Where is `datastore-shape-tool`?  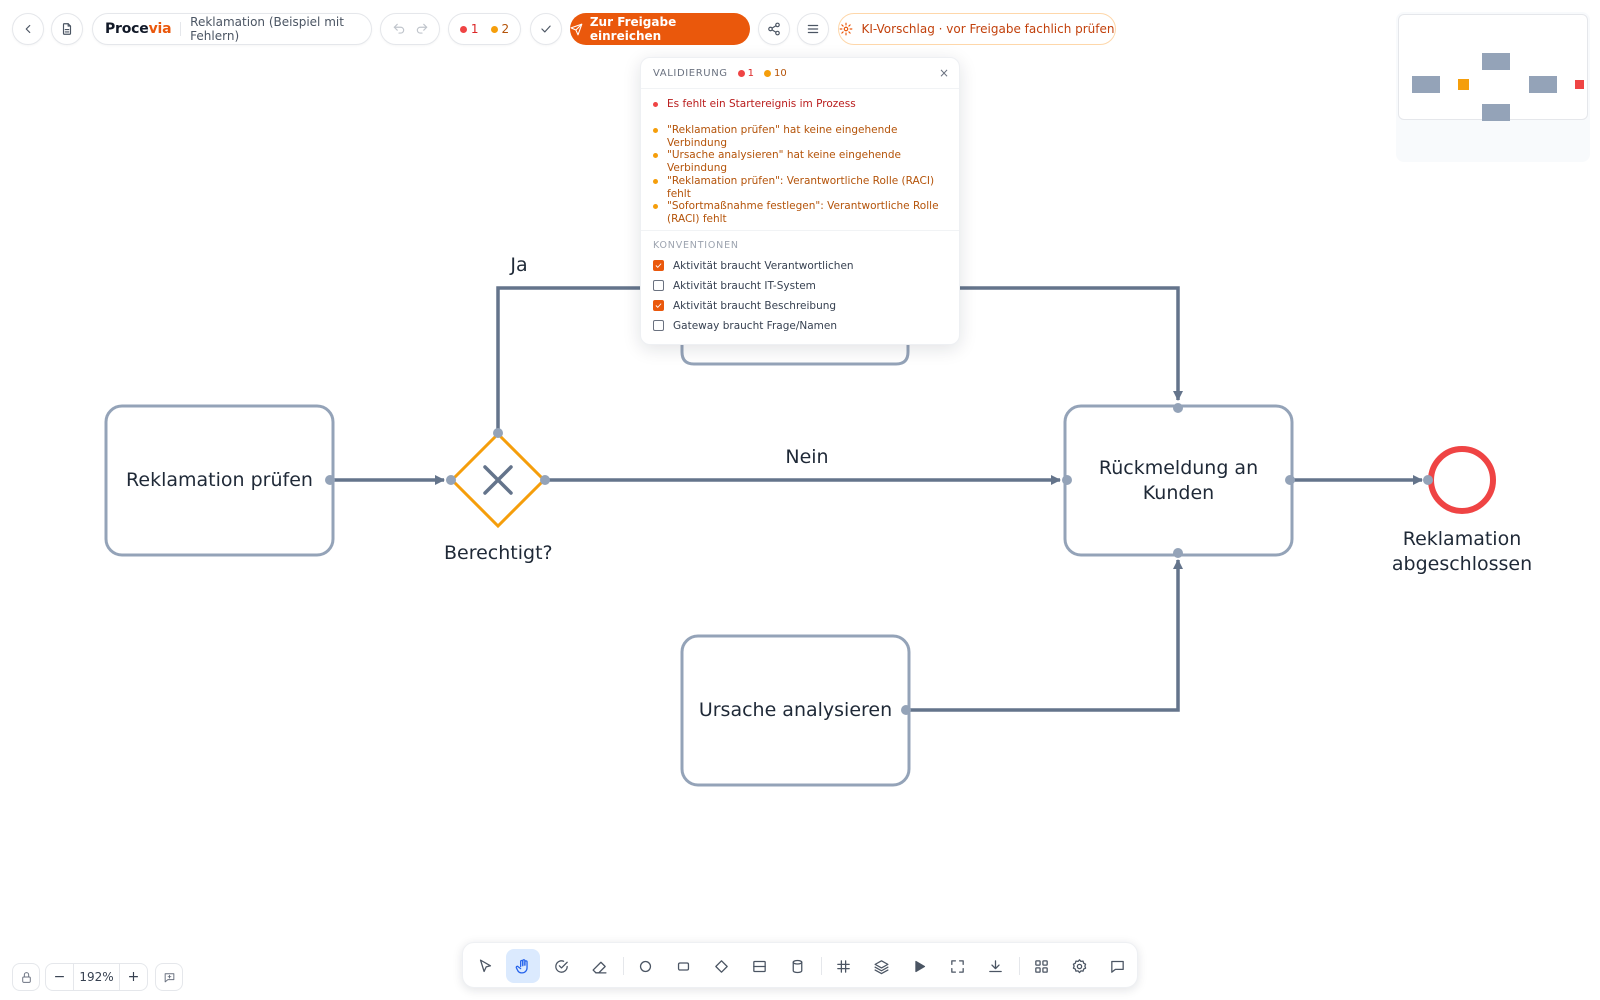 datastore-shape-tool is located at coordinates (797, 966).